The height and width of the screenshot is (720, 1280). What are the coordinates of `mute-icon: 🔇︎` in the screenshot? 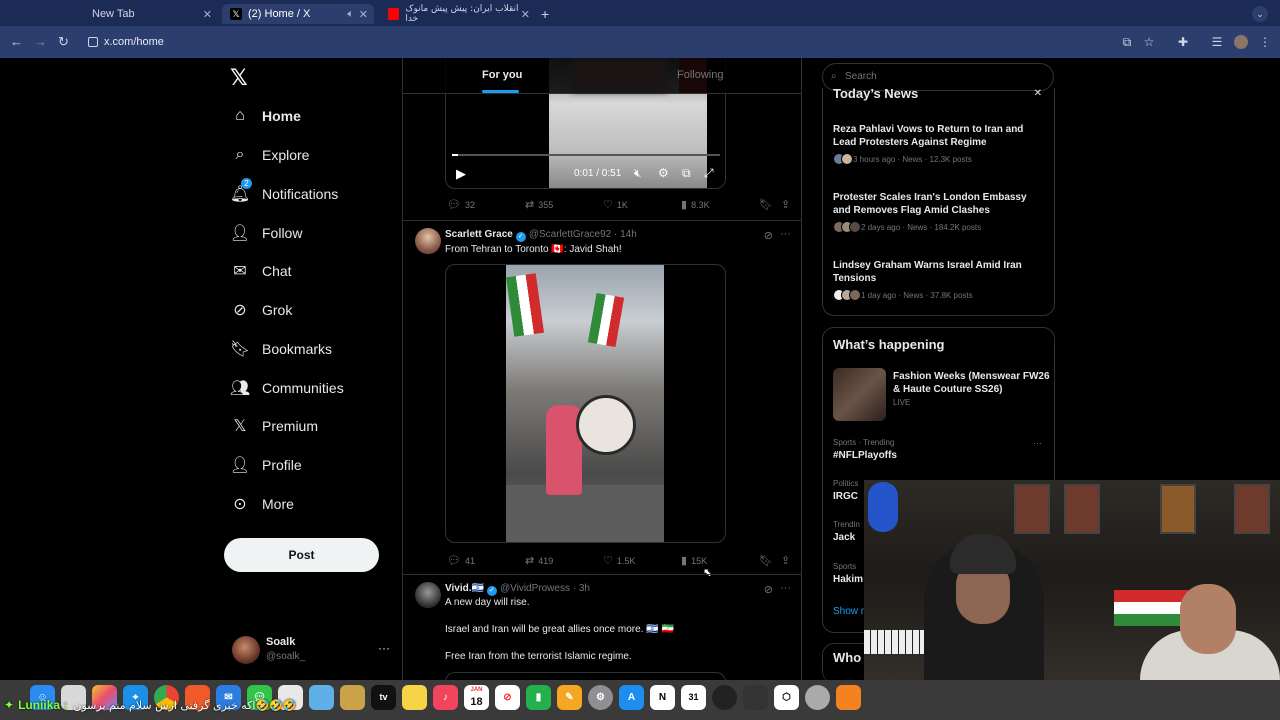 It's located at (638, 173).